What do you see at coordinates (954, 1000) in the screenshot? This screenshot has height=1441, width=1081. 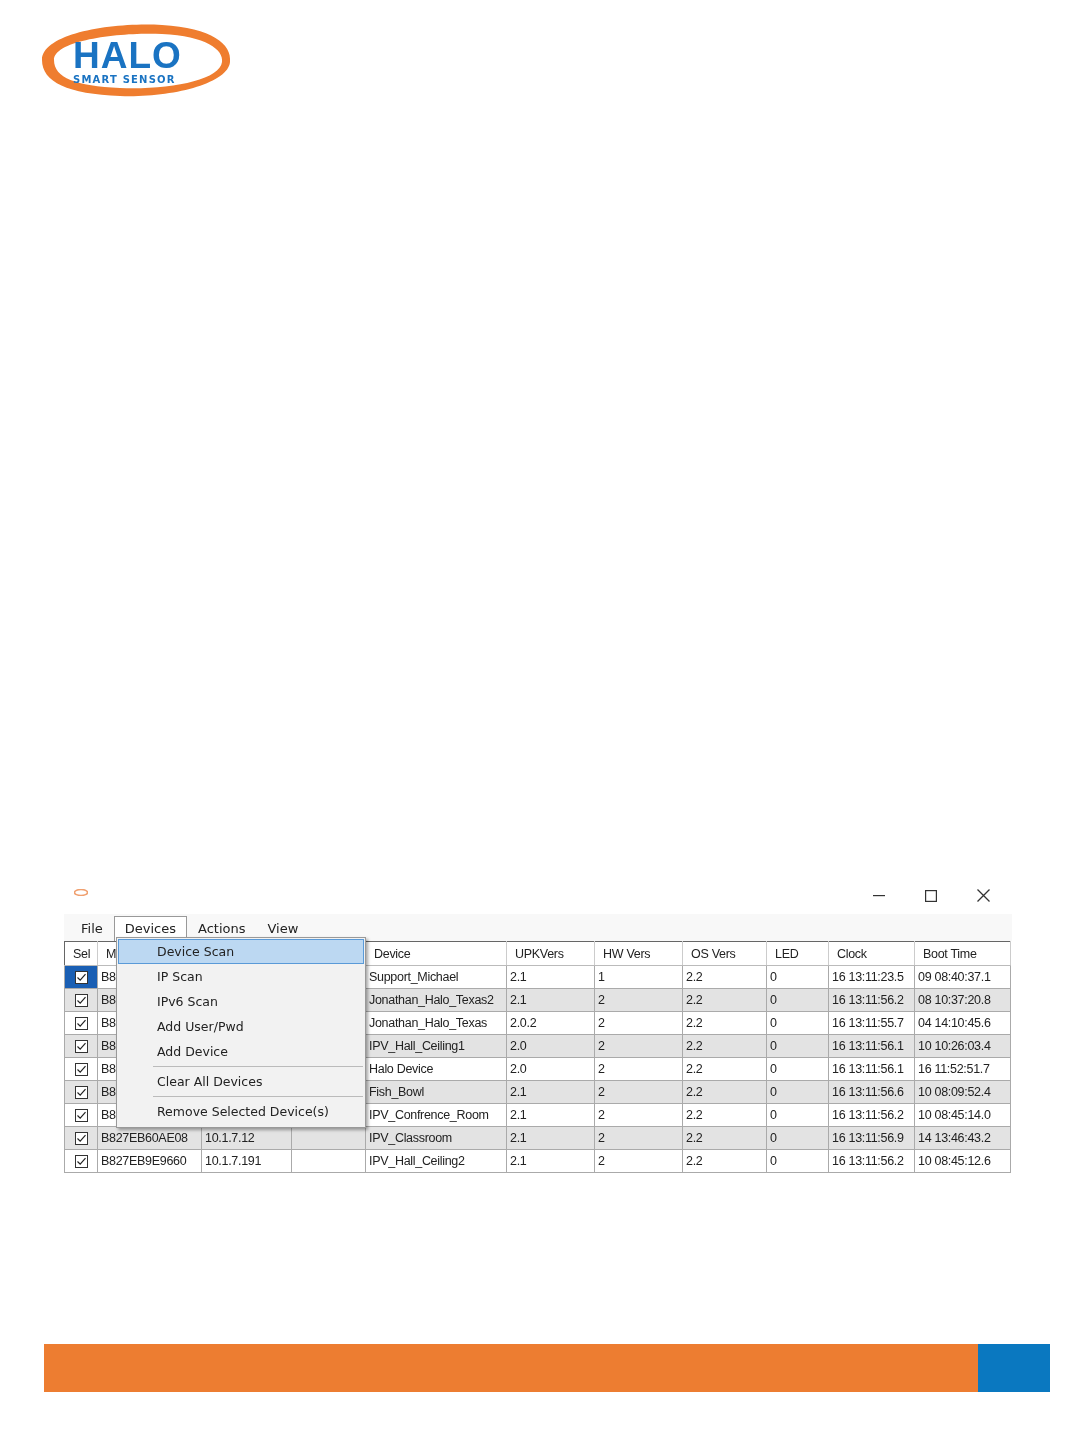 I see `table-cell: 08 10:37:20.8` at bounding box center [954, 1000].